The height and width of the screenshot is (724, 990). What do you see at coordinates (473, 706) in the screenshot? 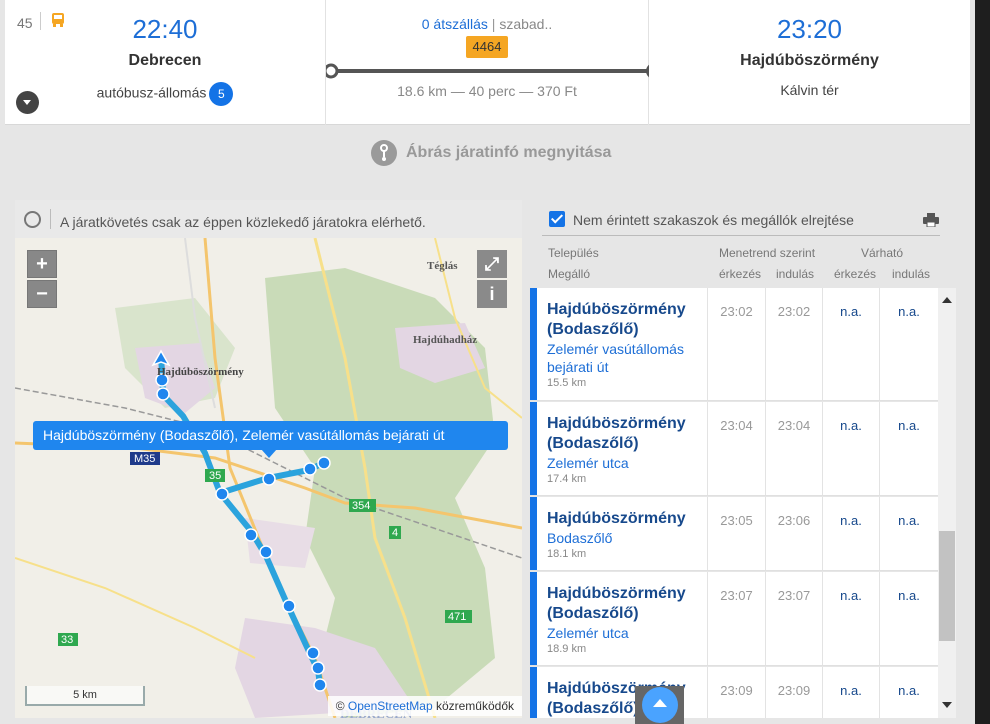
I see `attribution-suffix: közreműködők` at bounding box center [473, 706].